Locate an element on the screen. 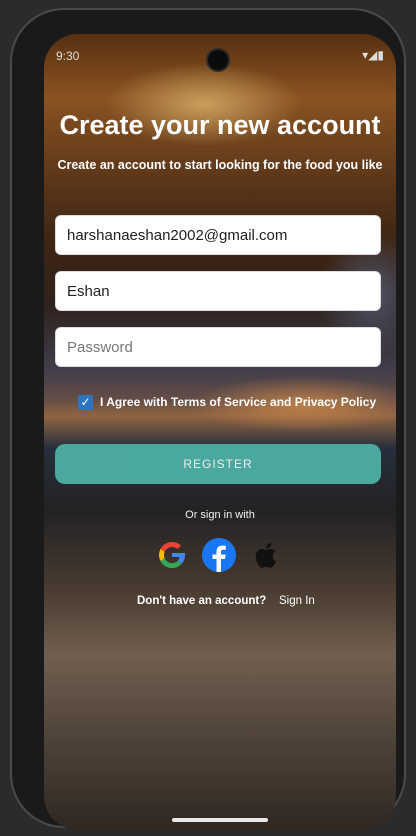 This screenshot has height=836, width=416. register-button: REGISTER is located at coordinates (218, 464).